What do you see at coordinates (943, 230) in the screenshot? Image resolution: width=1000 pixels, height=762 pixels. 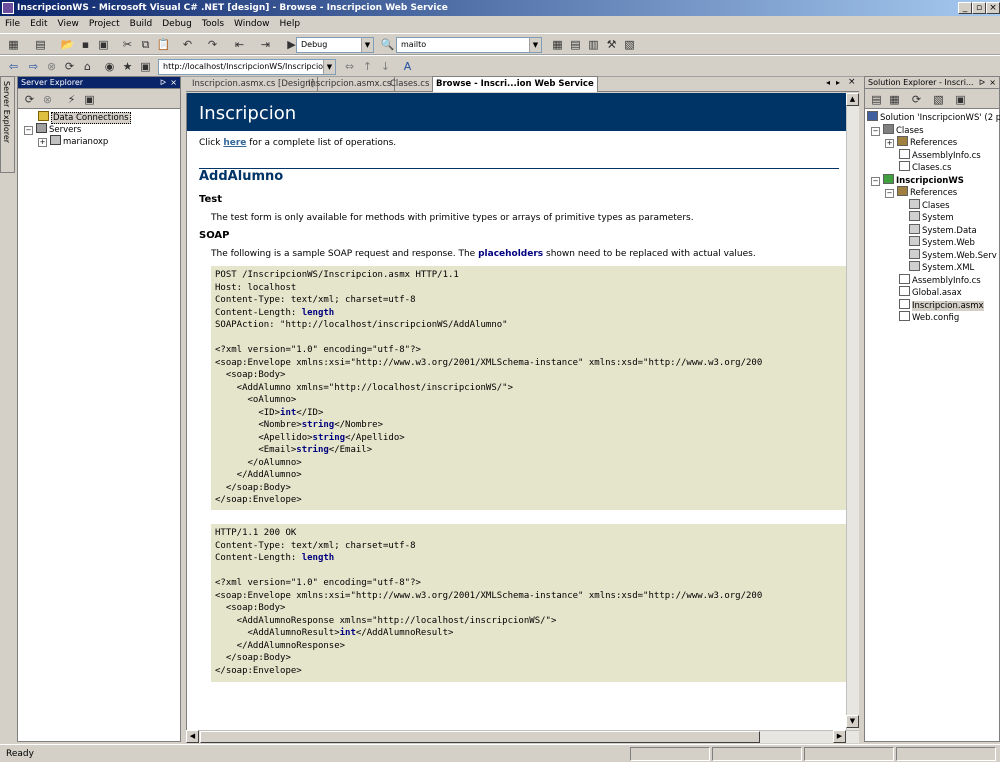 I see `solution-tree-item: System.Data` at bounding box center [943, 230].